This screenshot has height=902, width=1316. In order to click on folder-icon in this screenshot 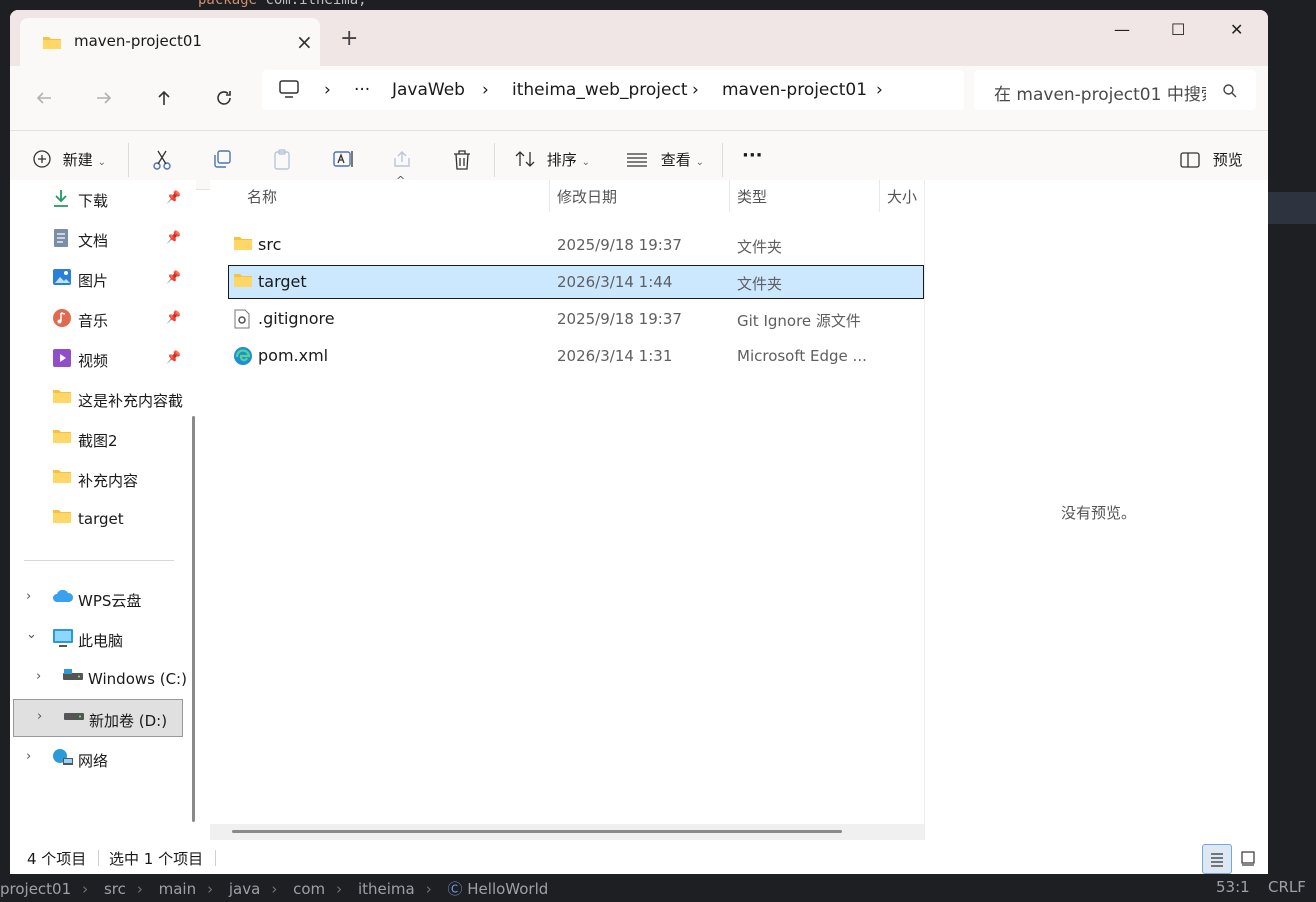, I will do `click(62, 438)`.